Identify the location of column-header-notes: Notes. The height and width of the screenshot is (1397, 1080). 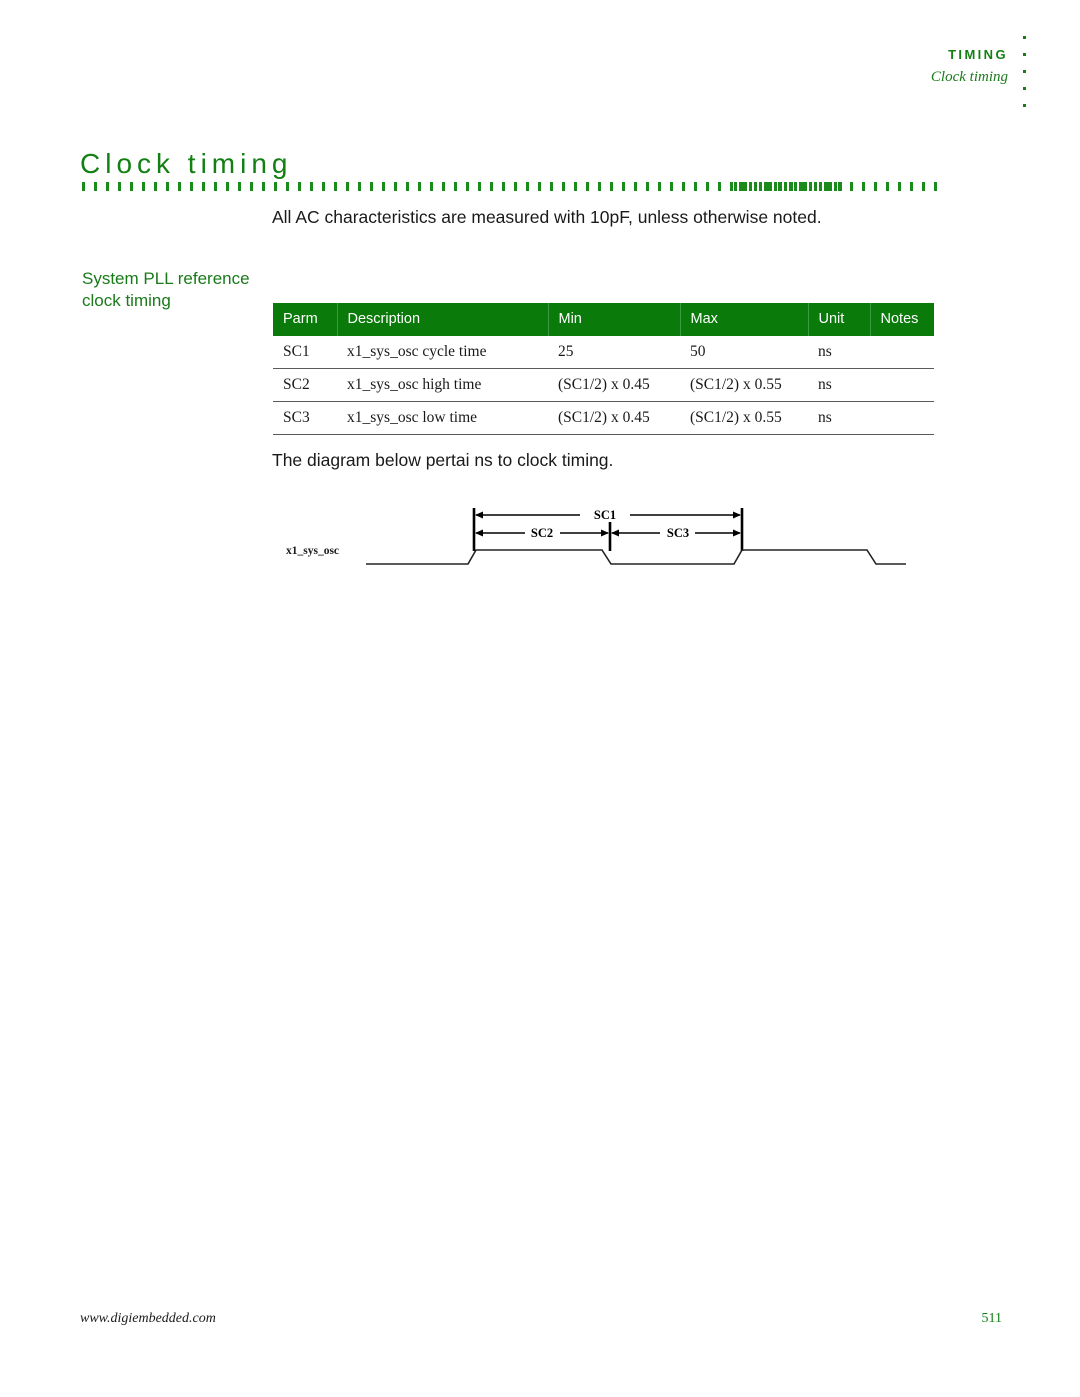
(902, 319).